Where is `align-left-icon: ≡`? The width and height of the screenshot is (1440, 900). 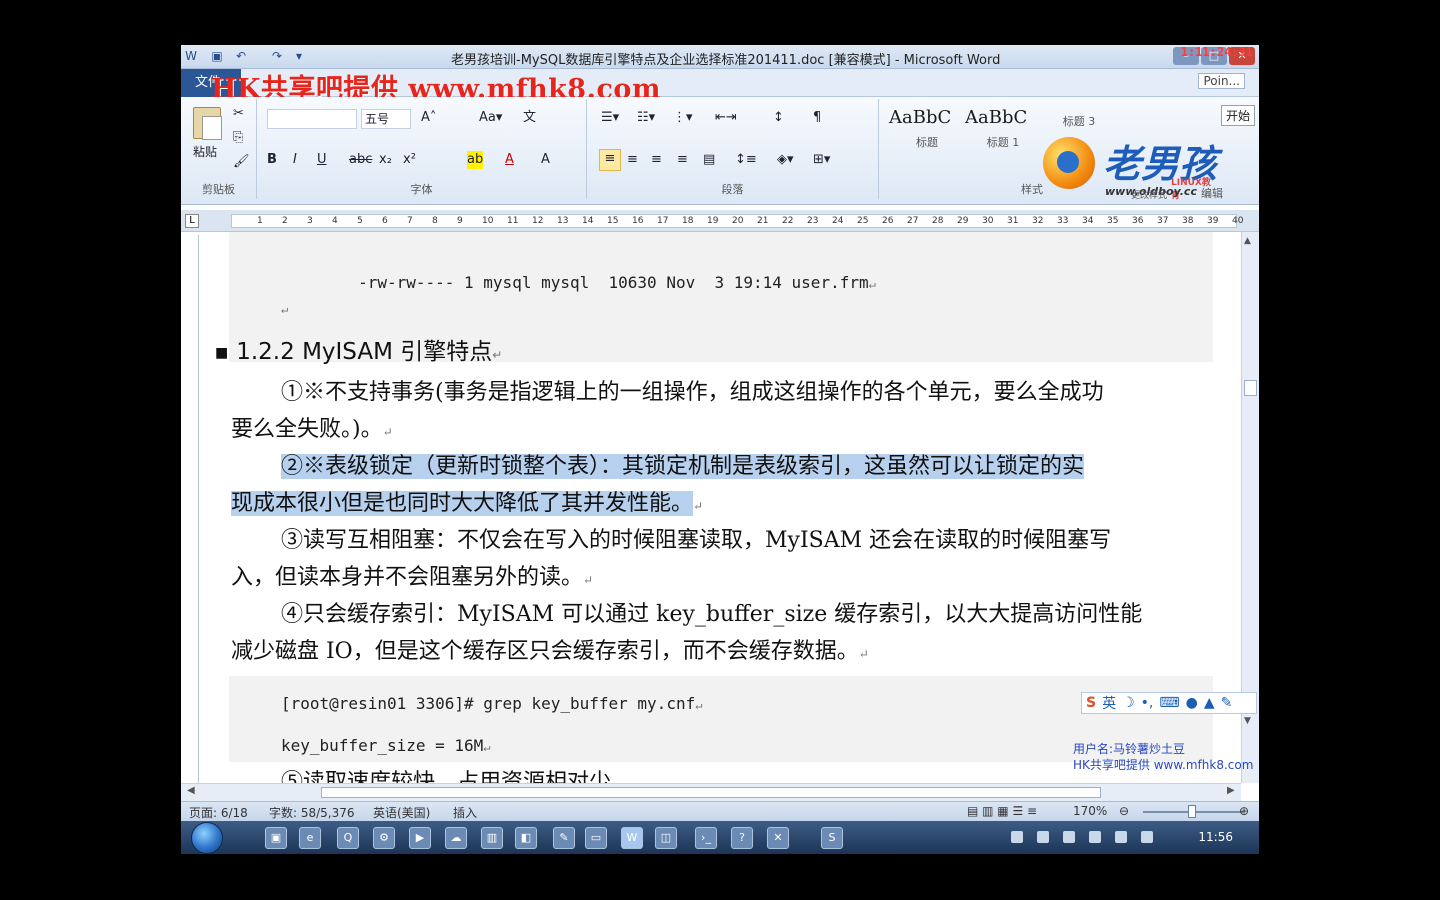 align-left-icon: ≡ is located at coordinates (610, 160).